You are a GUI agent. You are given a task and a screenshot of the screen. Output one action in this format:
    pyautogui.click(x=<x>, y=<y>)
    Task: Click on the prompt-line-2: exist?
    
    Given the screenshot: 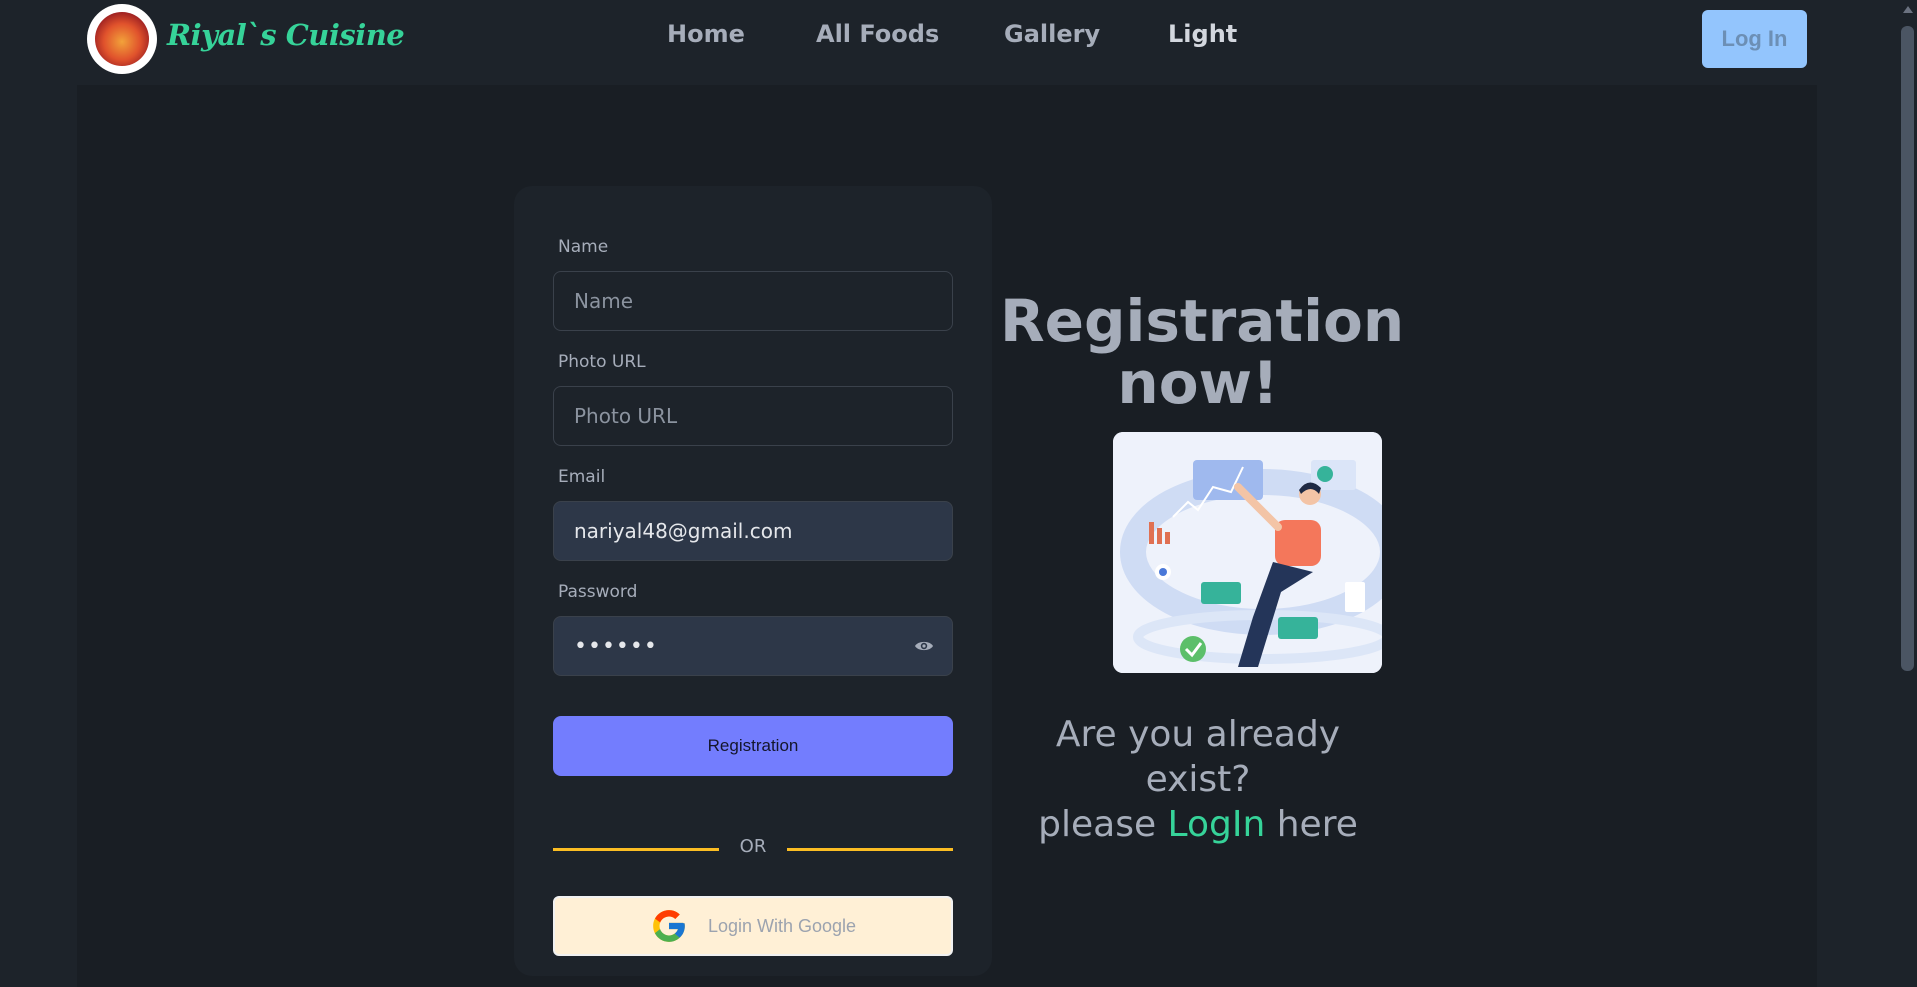 What is the action you would take?
    pyautogui.click(x=1198, y=779)
    